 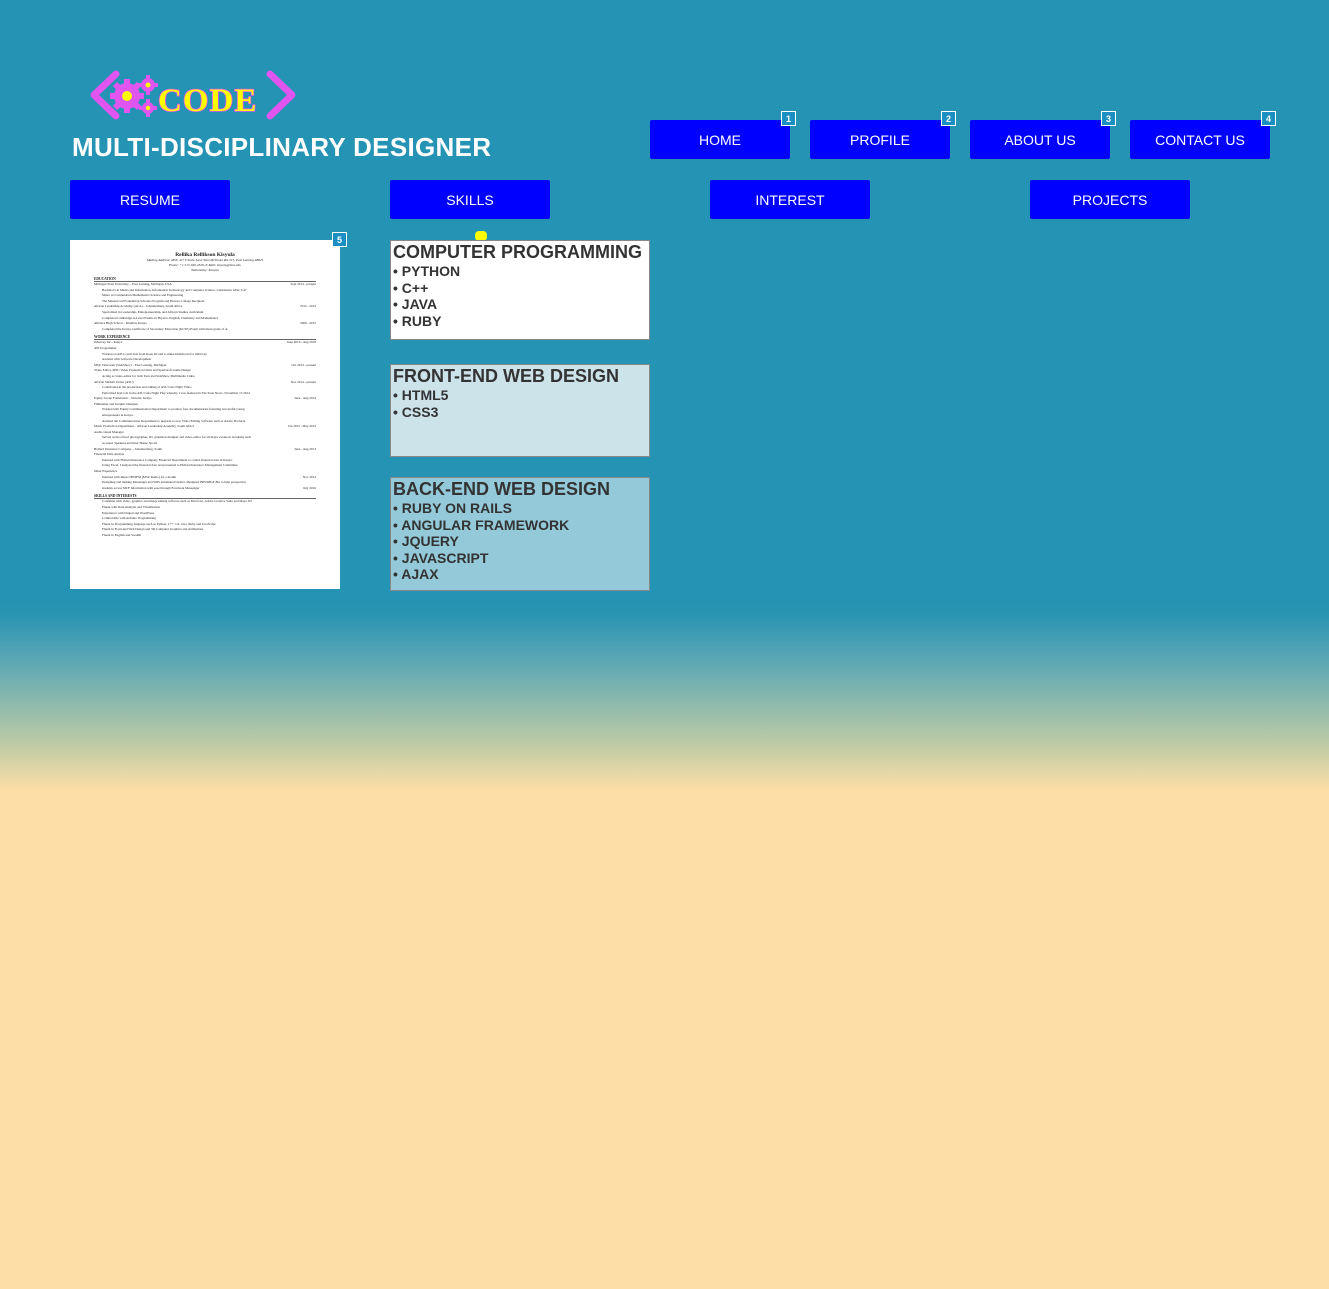 I want to click on resume-line-date: Nov 2014, so click(x=309, y=476).